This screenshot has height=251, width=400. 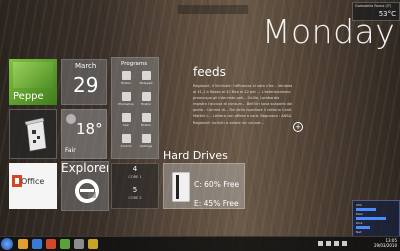 I want to click on feeds-add-icon: +, so click(x=298, y=127).